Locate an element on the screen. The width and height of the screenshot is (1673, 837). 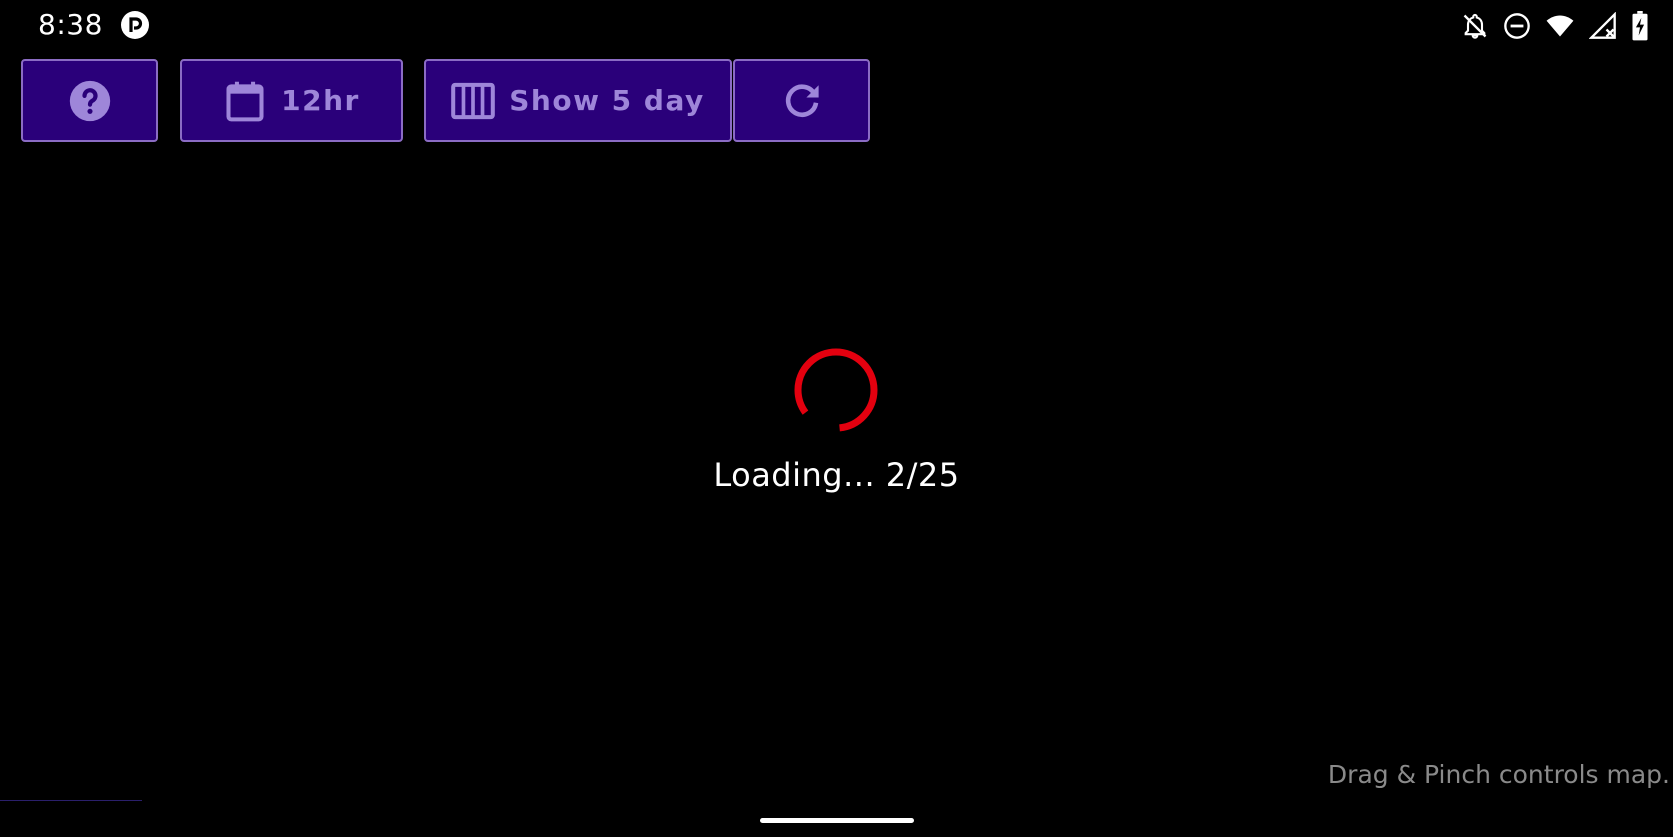
time-format-button: 12hr is located at coordinates (291, 100).